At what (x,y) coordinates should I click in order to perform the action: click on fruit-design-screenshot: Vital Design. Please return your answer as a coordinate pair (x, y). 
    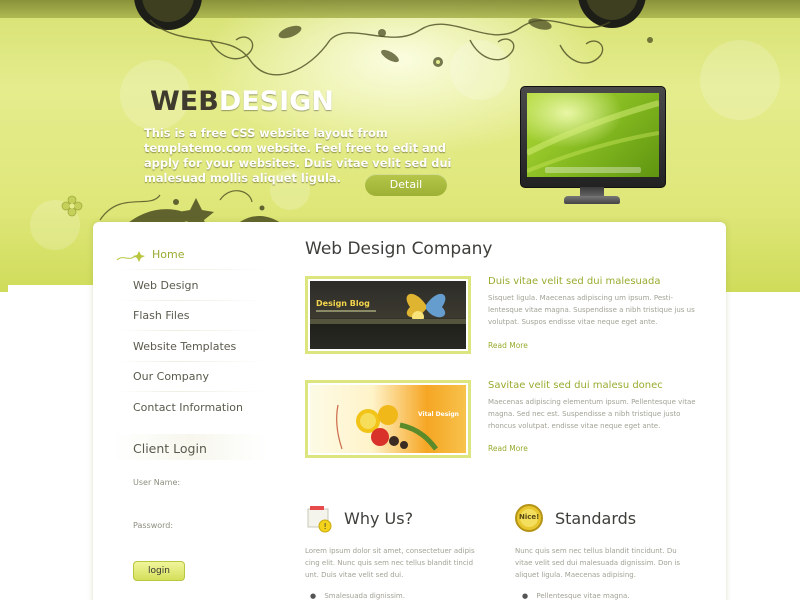
    Looking at the image, I should click on (388, 419).